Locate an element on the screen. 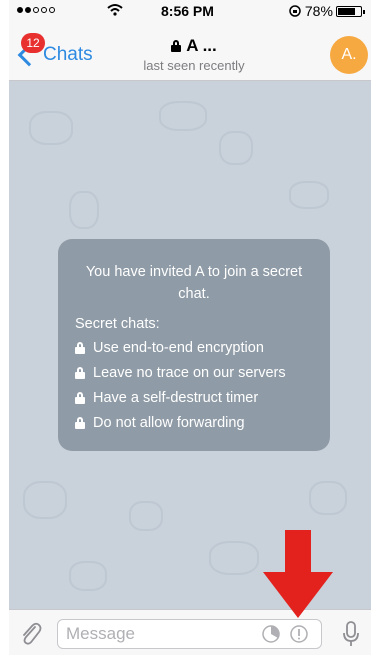 Image resolution: width=371 pixels, height=655 pixels. chat-title-area: A ... last seen recently is located at coordinates (194, 54).